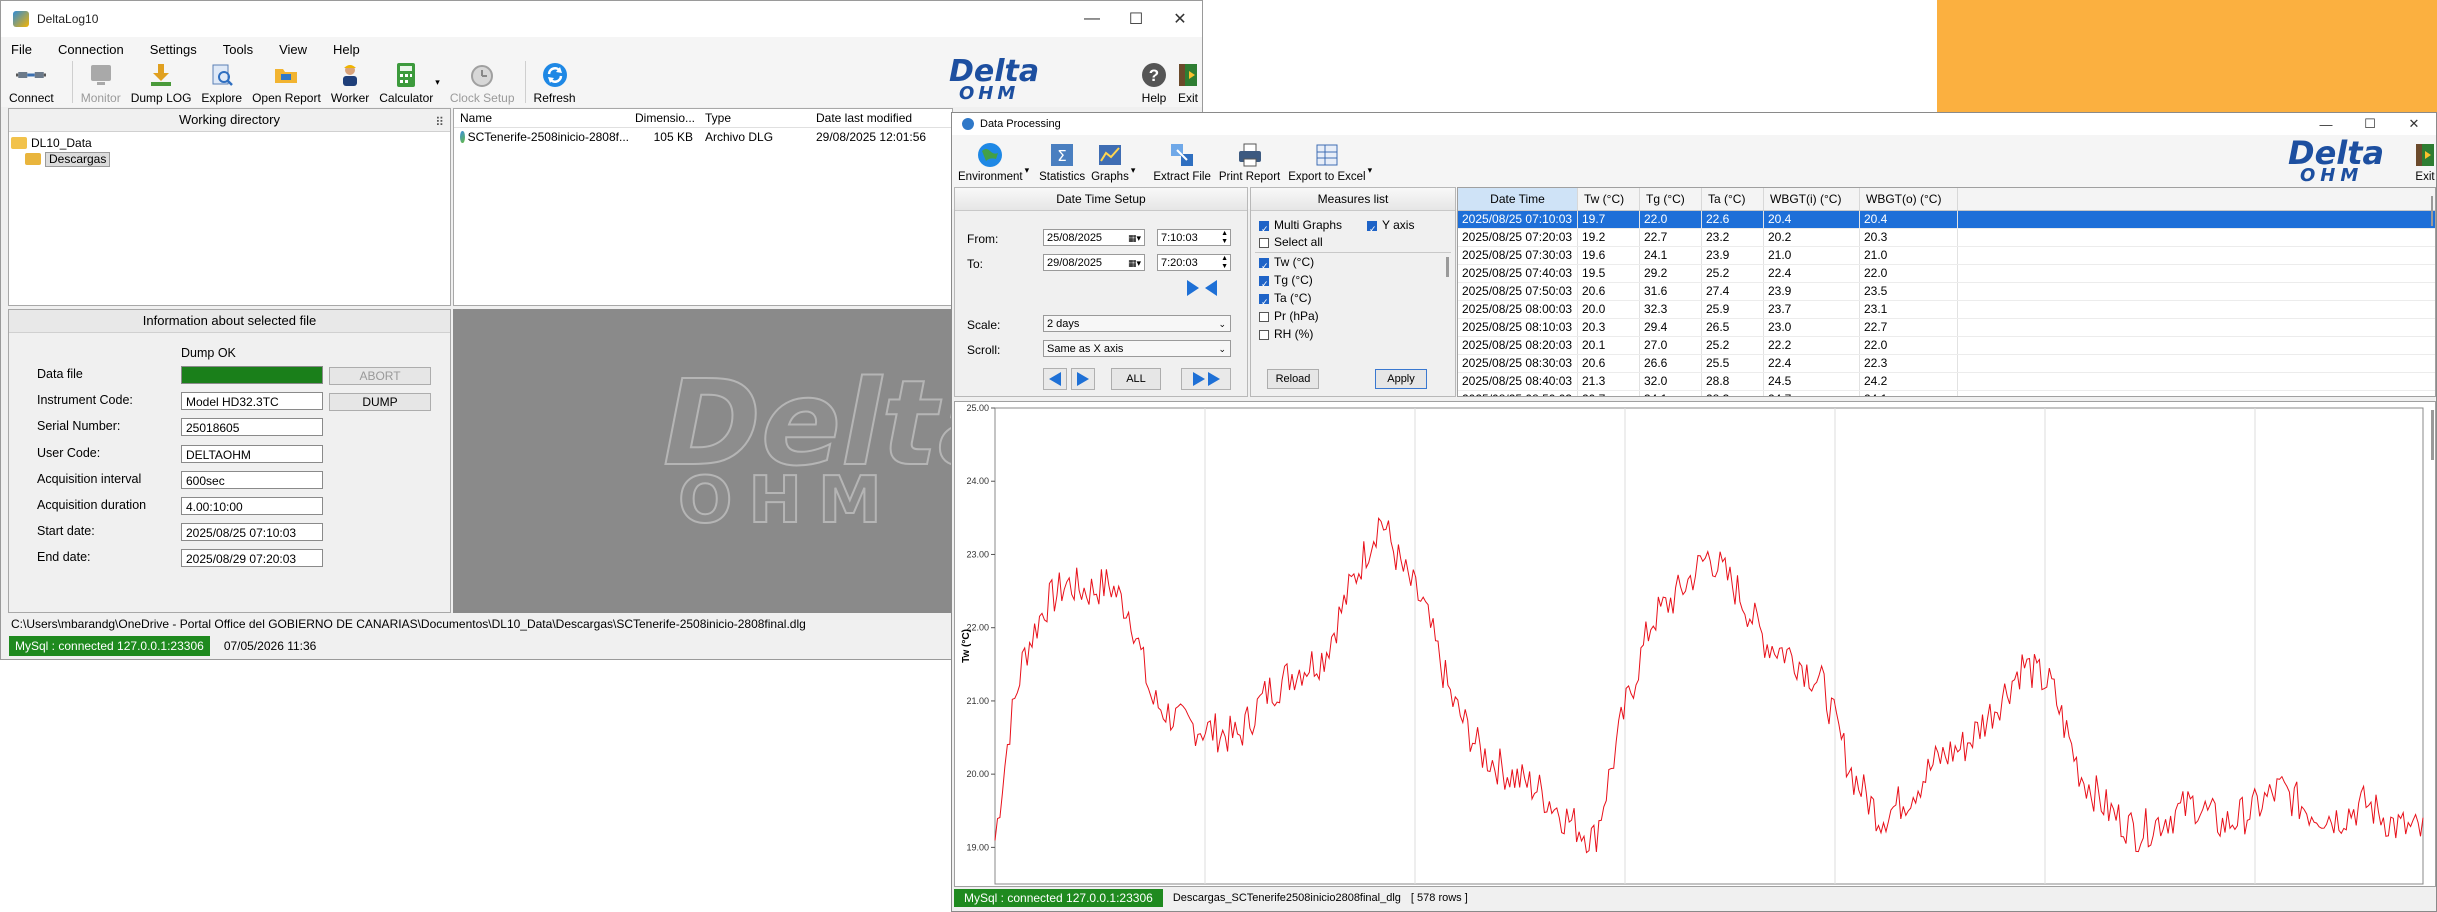  What do you see at coordinates (1188, 83) in the screenshot?
I see `exit-button: Exit` at bounding box center [1188, 83].